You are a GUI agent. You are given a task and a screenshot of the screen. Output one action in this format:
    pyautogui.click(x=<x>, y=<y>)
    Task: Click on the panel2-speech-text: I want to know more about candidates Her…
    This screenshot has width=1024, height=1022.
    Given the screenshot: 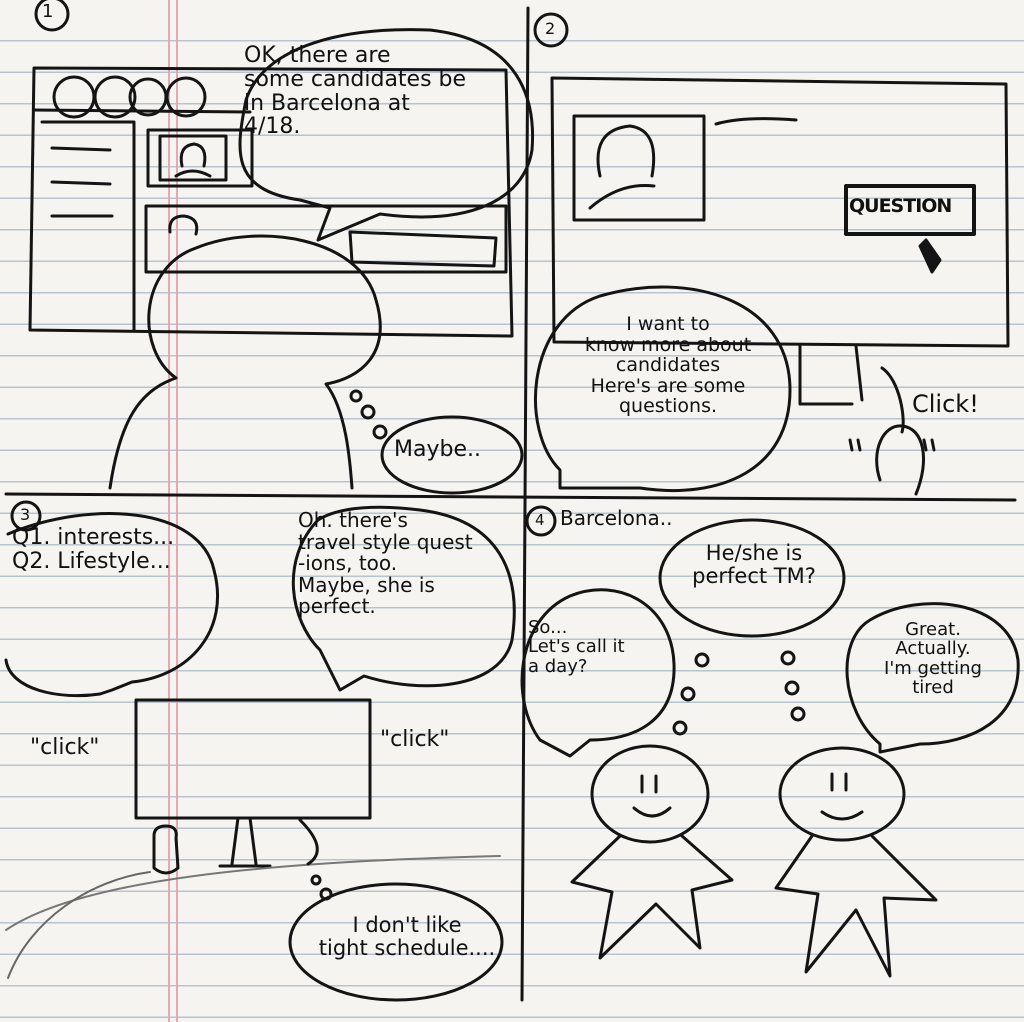 What is the action you would take?
    pyautogui.click(x=668, y=365)
    